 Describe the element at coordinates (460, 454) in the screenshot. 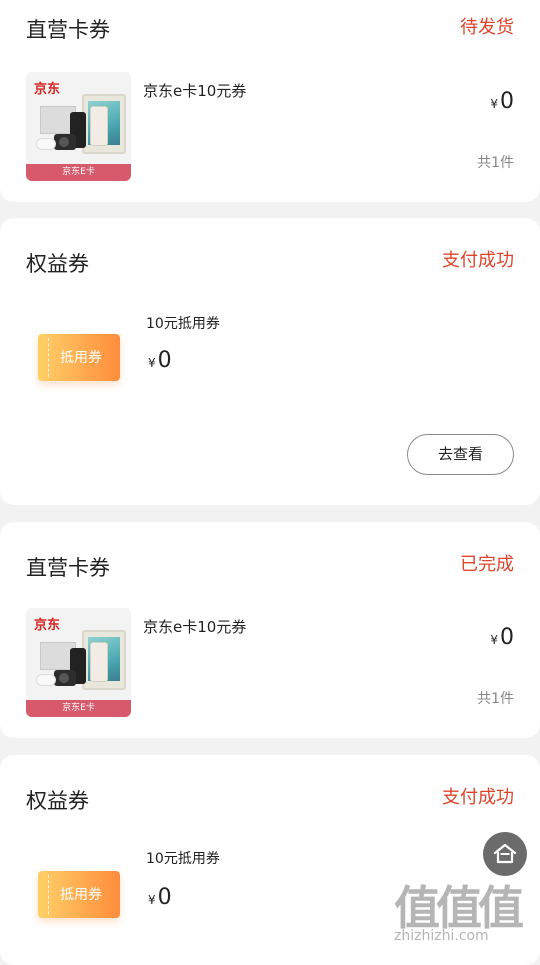

I see `view-button: 去查看` at that location.